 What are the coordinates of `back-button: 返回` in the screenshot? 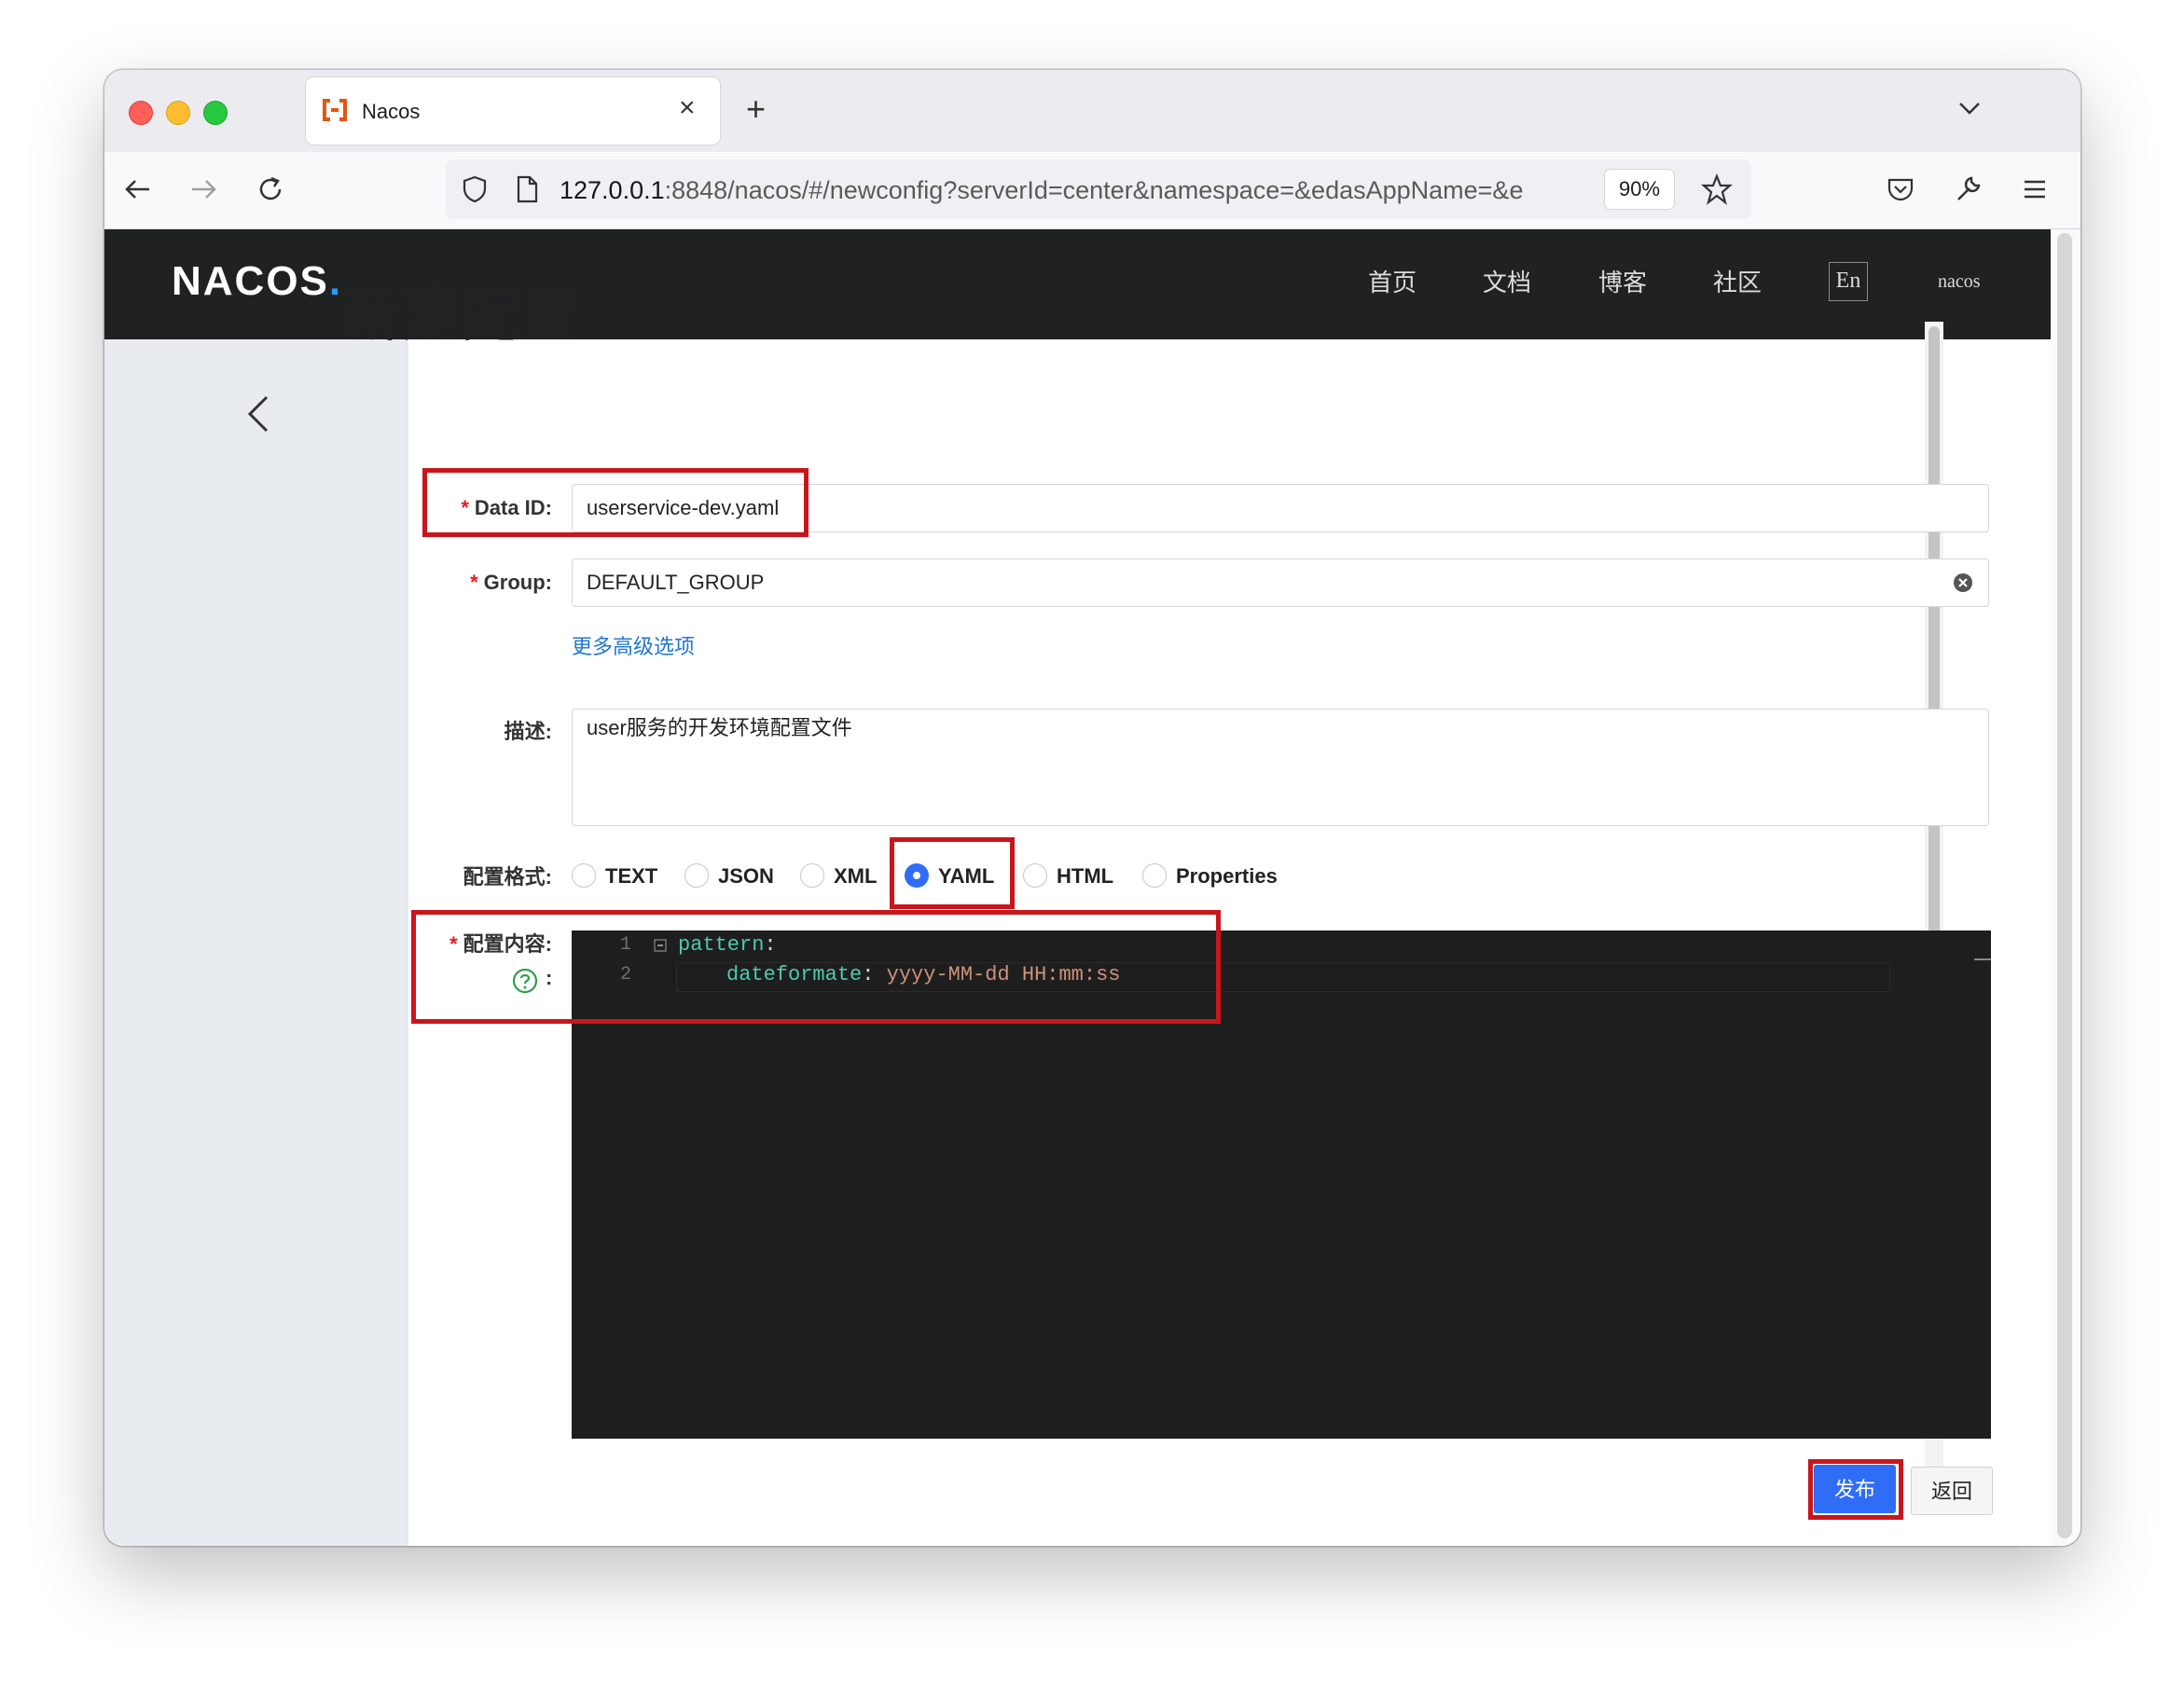 It's located at (1952, 1491).